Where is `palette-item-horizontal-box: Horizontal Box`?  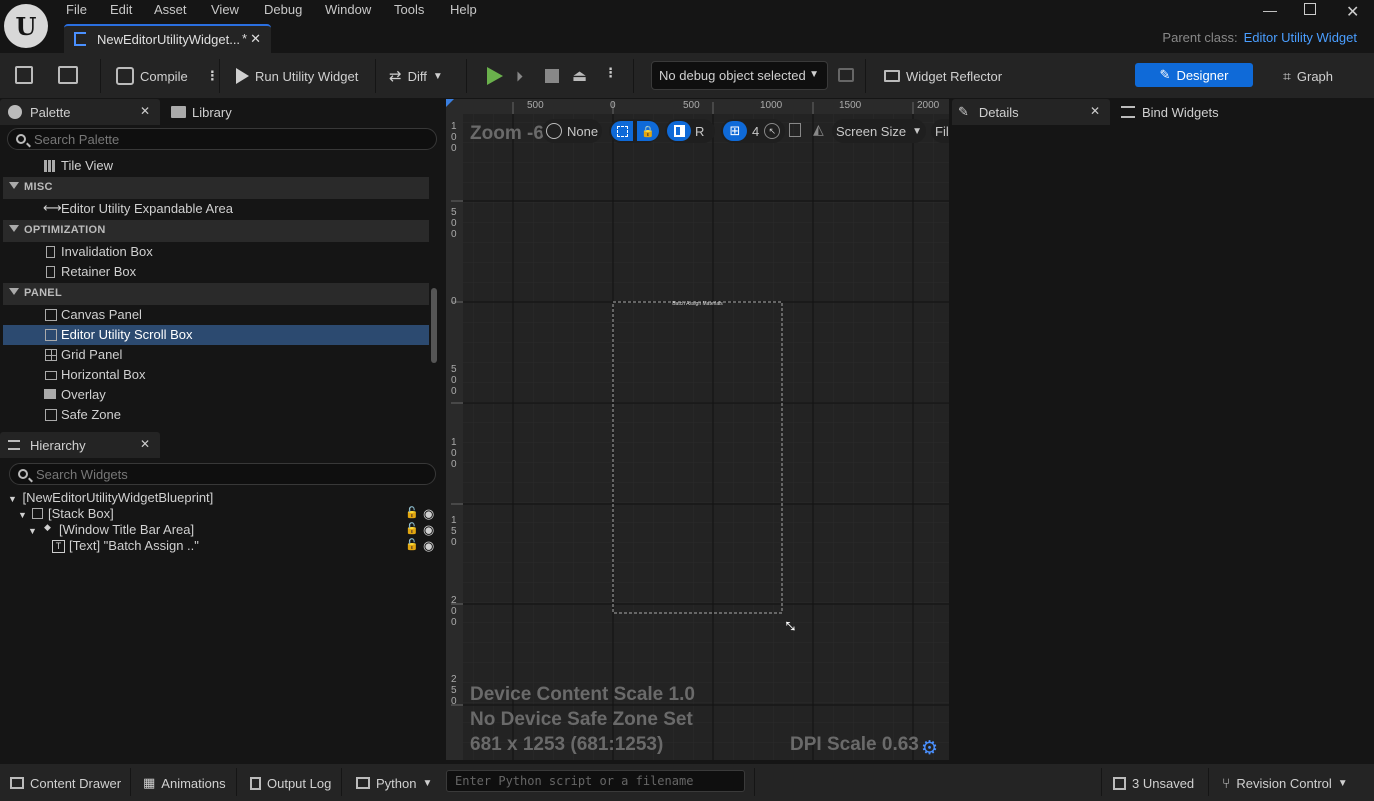 palette-item-horizontal-box: Horizontal Box is located at coordinates (216, 375).